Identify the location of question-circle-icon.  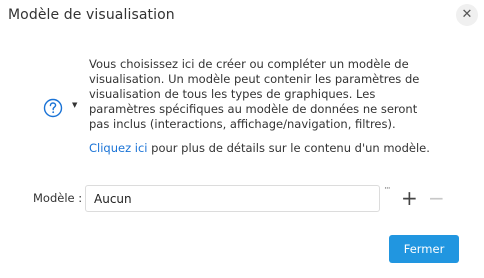
(53, 108).